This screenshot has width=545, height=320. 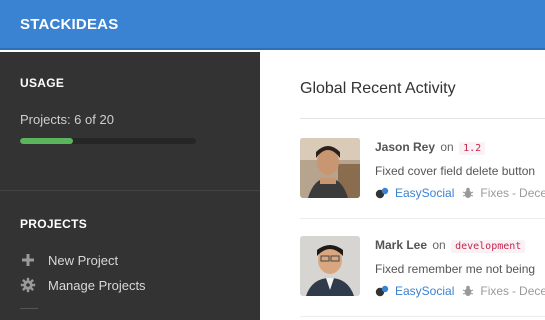 I want to click on sidebar-item-label: Manage Projects, so click(x=97, y=285).